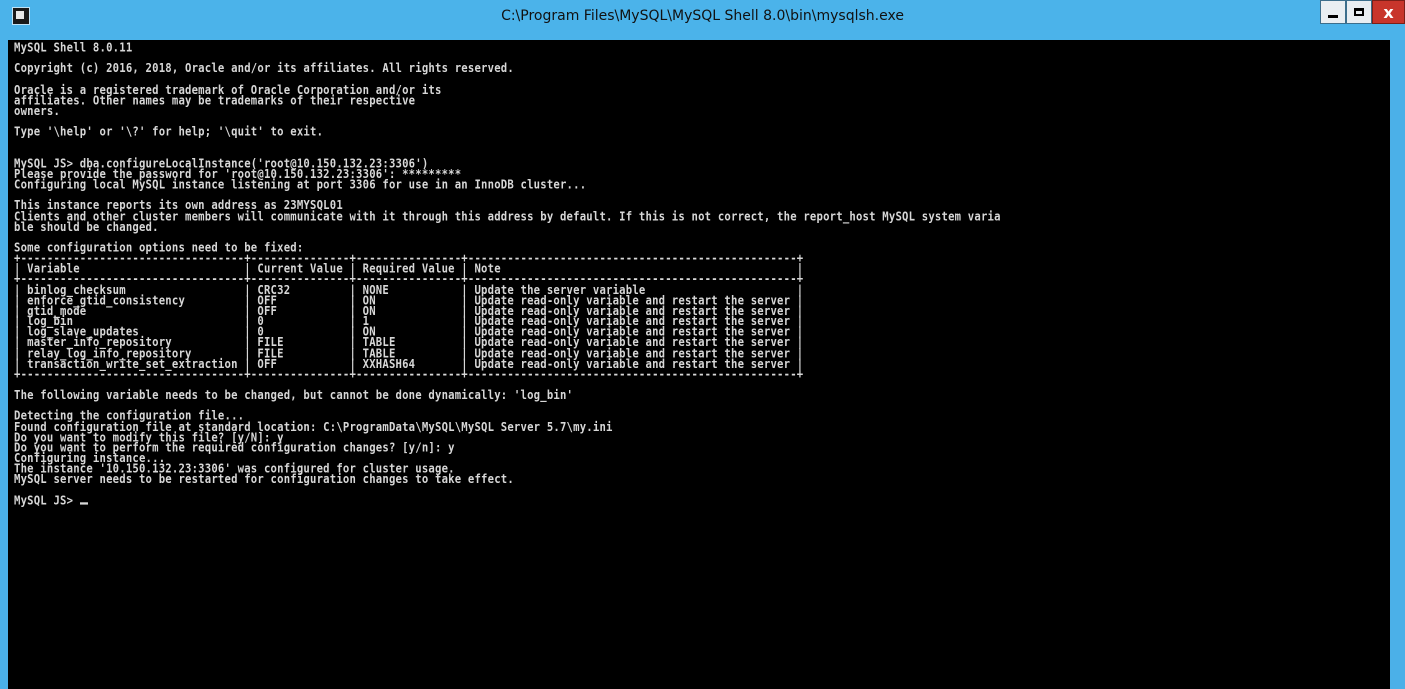  I want to click on prompt-text: MySQL JS>, so click(47, 500).